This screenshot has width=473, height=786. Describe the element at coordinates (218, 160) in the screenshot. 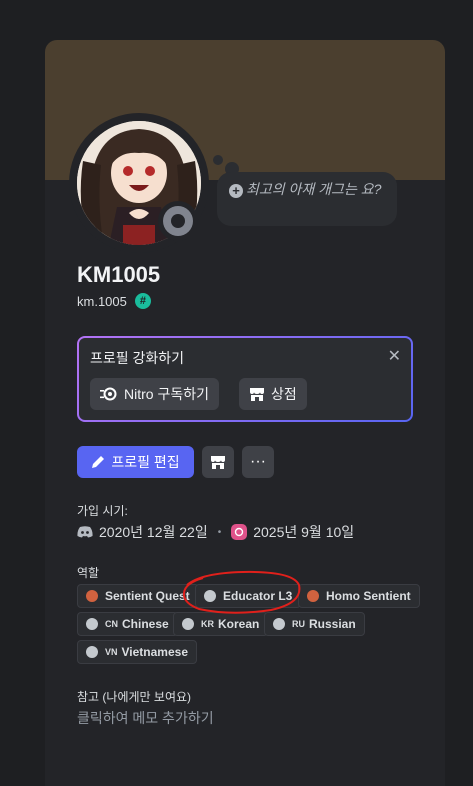

I see `status-bubble-dot` at that location.